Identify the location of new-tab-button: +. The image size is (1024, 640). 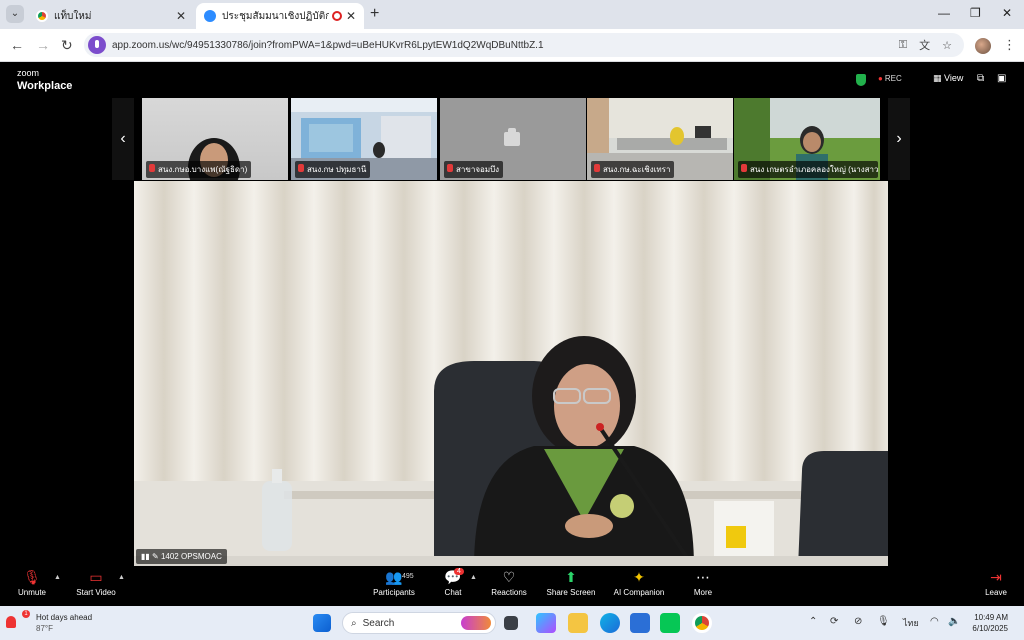
(374, 14).